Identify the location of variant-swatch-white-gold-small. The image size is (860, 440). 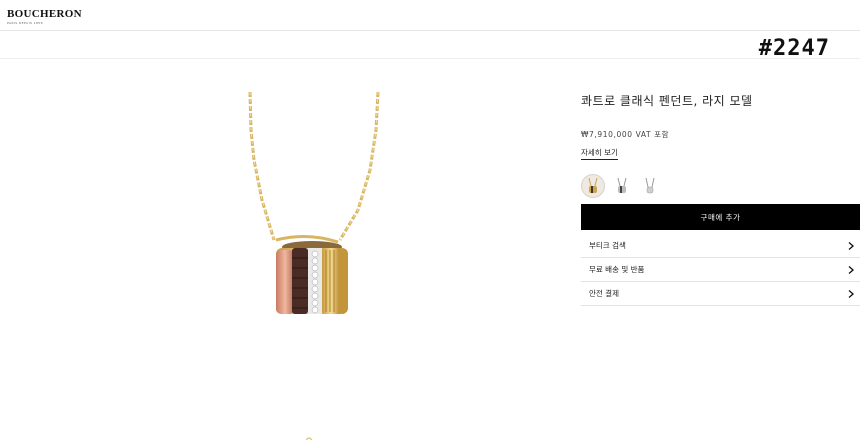
(650, 186).